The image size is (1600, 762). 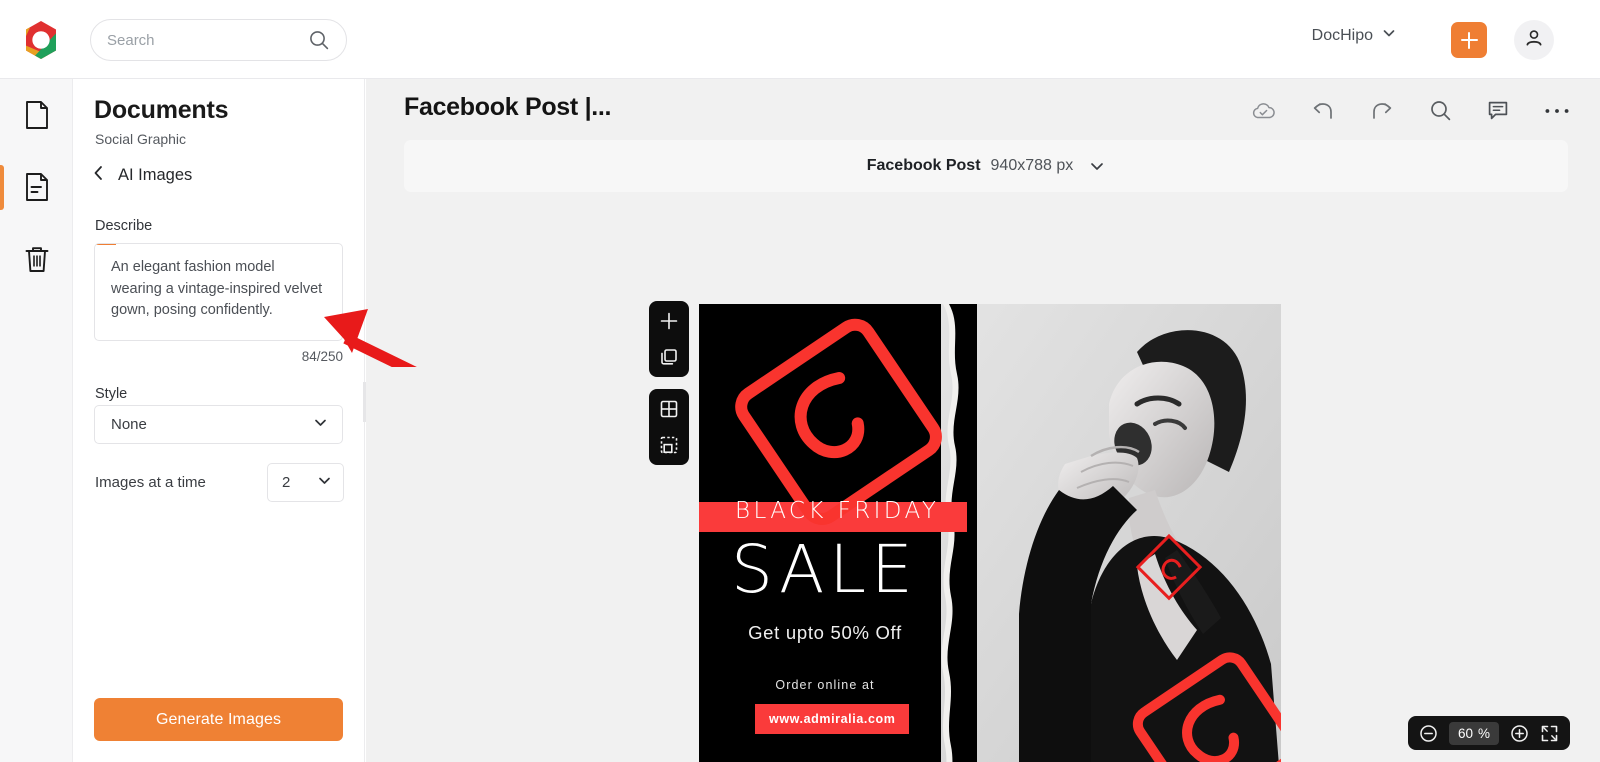 I want to click on editor-toolbar, so click(x=1410, y=110).